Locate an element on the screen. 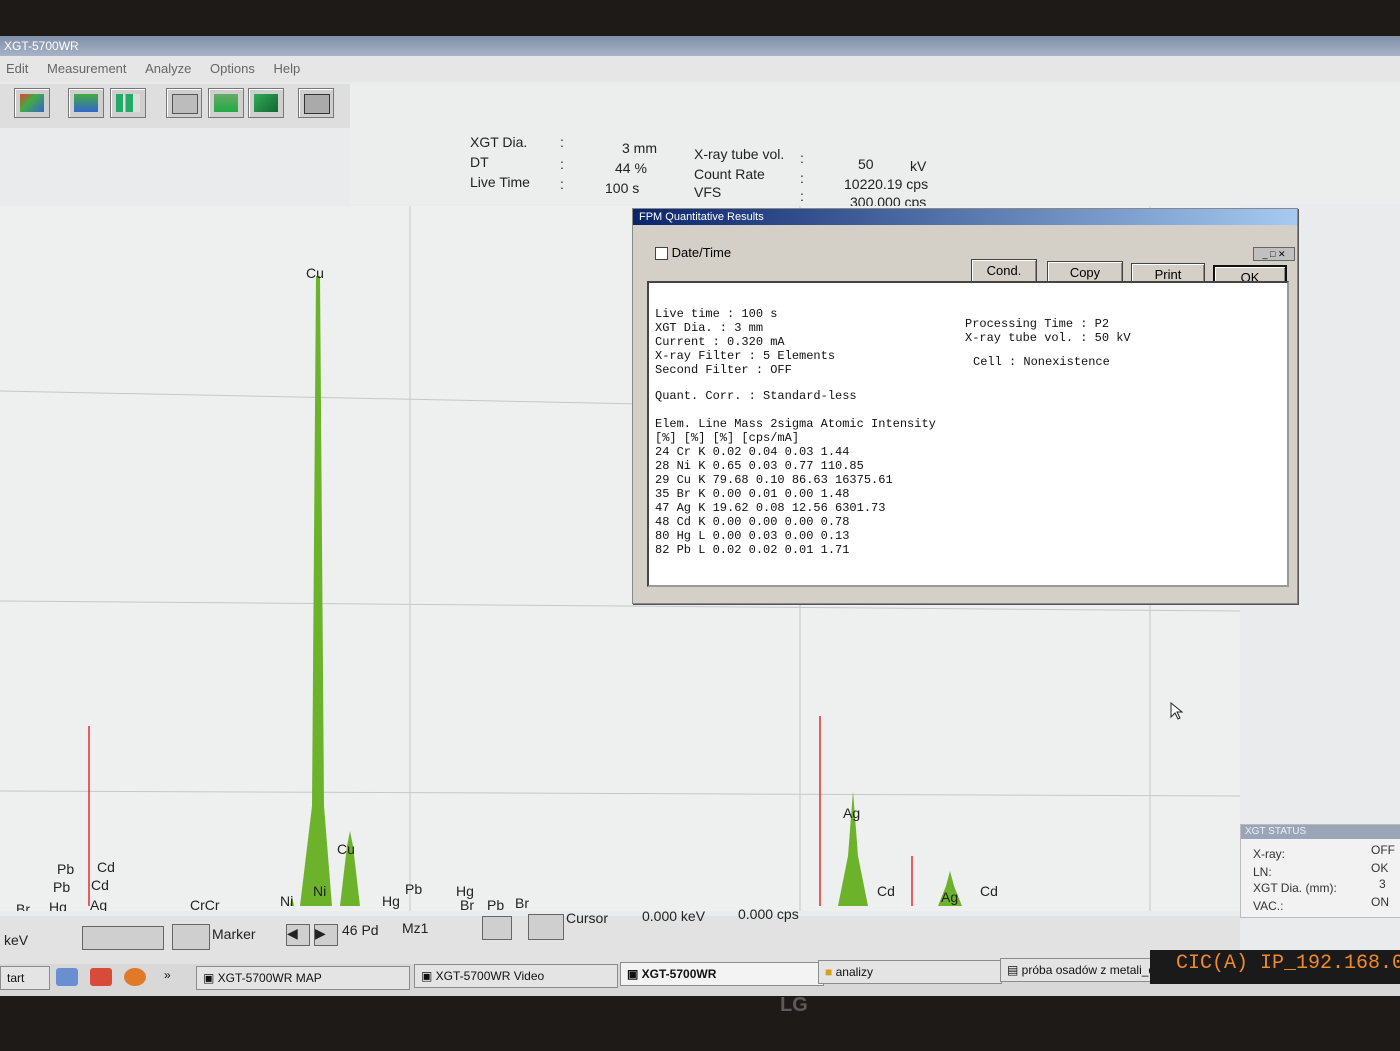 The height and width of the screenshot is (1051, 1400). start-button: tart is located at coordinates (25, 978).